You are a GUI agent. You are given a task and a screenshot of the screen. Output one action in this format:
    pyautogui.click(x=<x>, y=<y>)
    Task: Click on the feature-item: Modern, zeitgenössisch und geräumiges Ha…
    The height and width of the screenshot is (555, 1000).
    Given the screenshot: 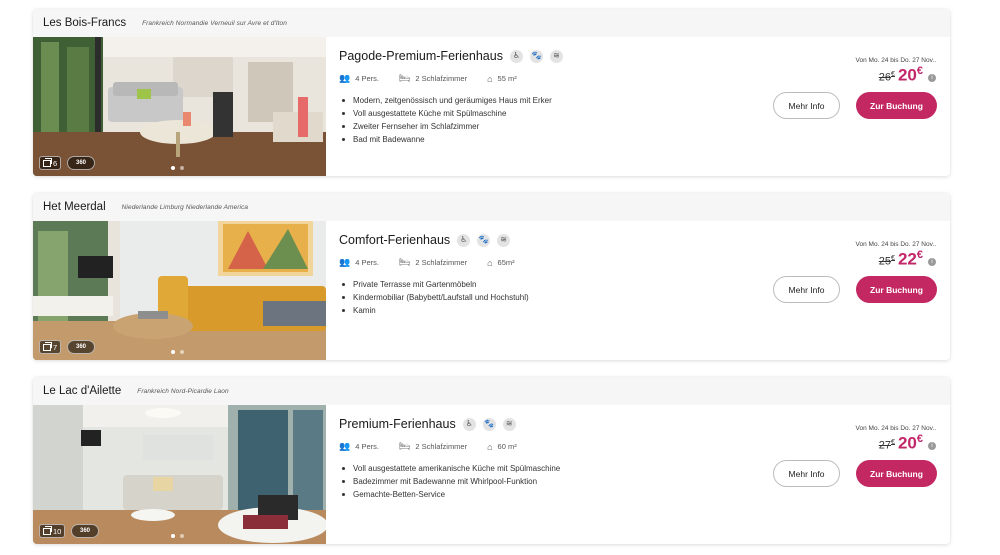 What is the action you would take?
    pyautogui.click(x=445, y=100)
    